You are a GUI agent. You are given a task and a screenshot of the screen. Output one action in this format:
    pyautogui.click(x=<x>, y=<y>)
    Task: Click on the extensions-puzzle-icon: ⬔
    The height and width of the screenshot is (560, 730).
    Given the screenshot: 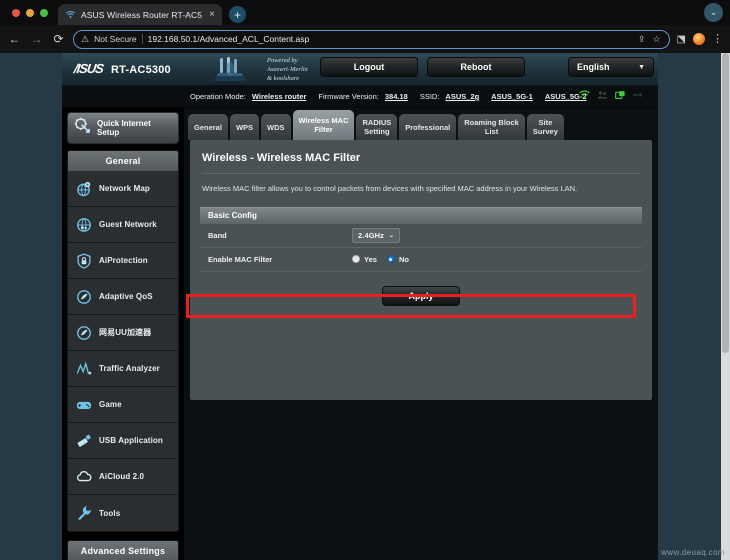 What is the action you would take?
    pyautogui.click(x=681, y=39)
    